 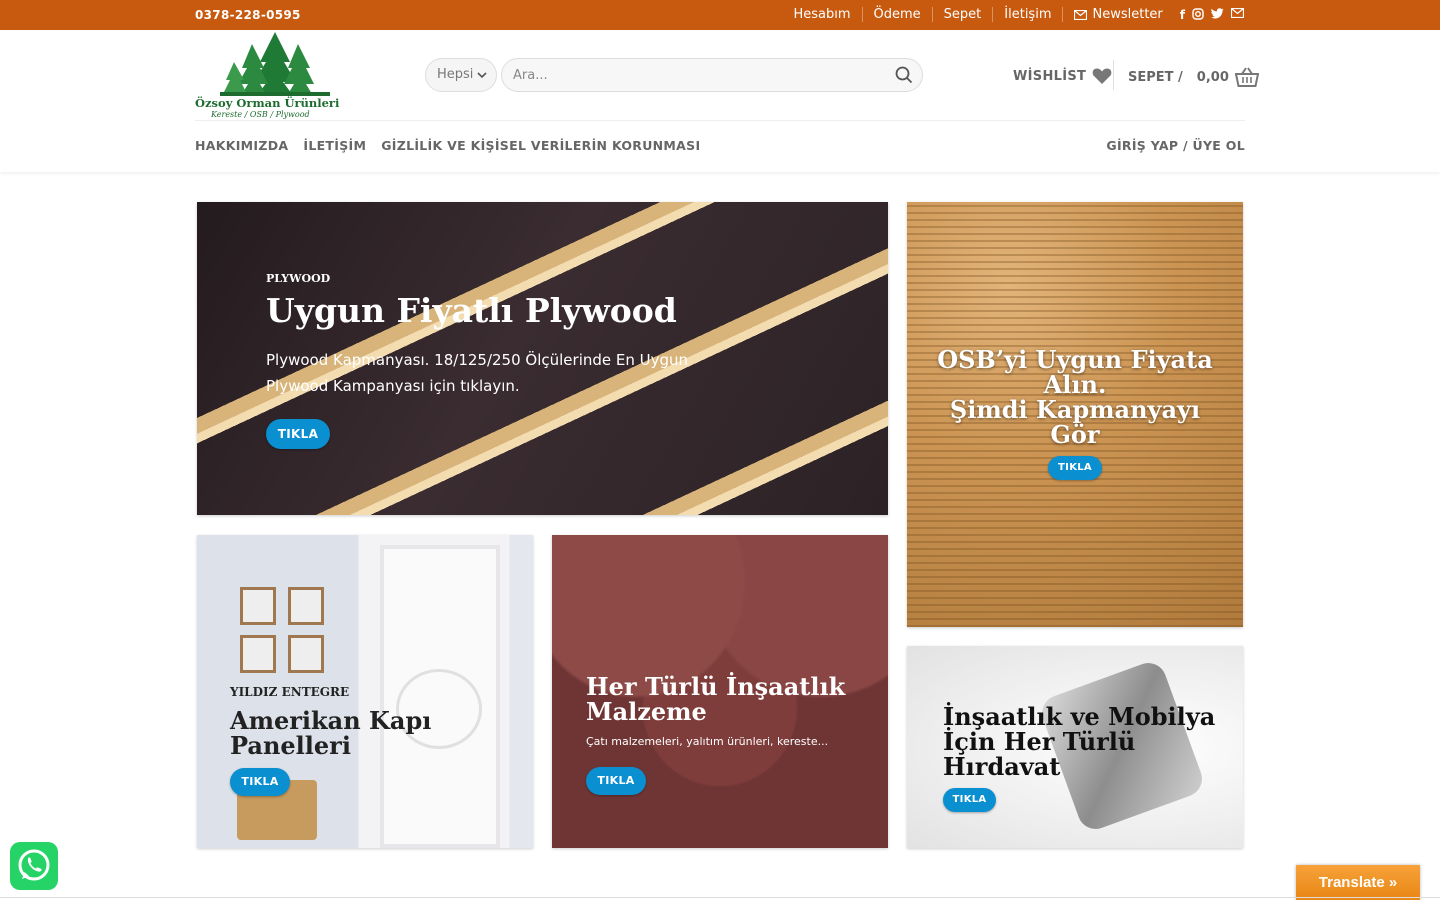 I want to click on heart-icon, so click(x=1102, y=76).